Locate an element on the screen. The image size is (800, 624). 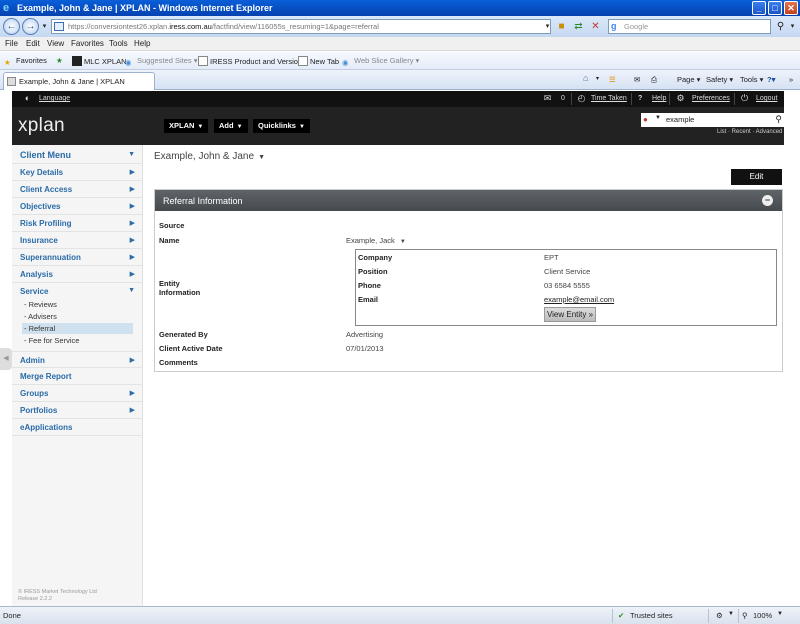
print-icon: ⎙ is located at coordinates (654, 80).